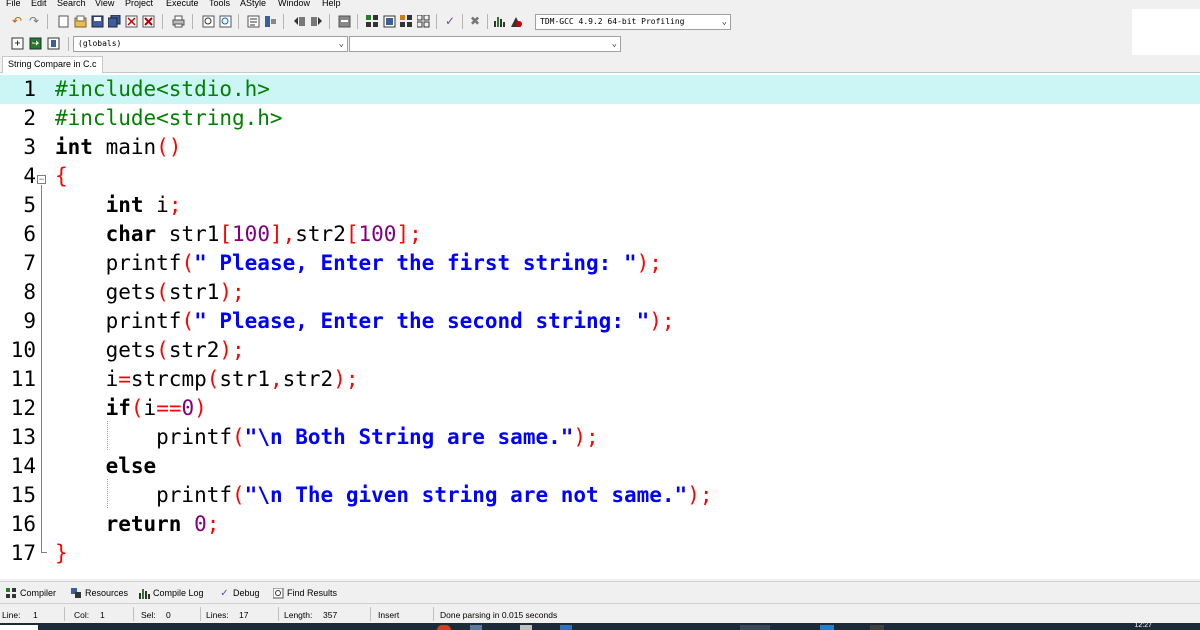 Image resolution: width=1200 pixels, height=630 pixels. Describe the element at coordinates (17, 43) in the screenshot. I see `insert-icon` at that location.